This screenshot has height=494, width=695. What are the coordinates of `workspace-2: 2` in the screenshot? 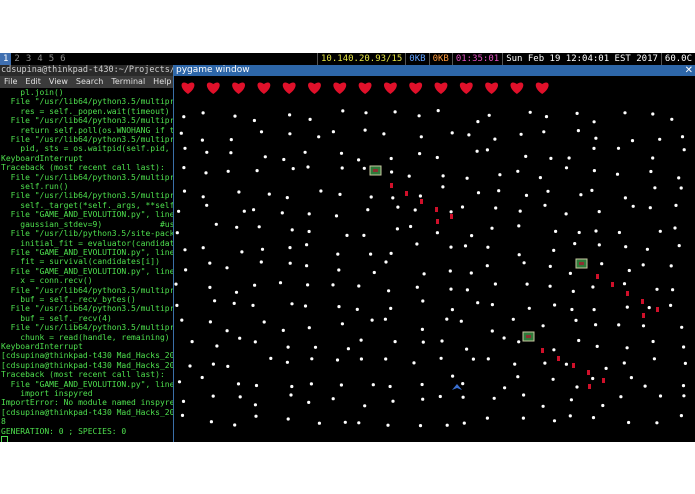 It's located at (16, 59).